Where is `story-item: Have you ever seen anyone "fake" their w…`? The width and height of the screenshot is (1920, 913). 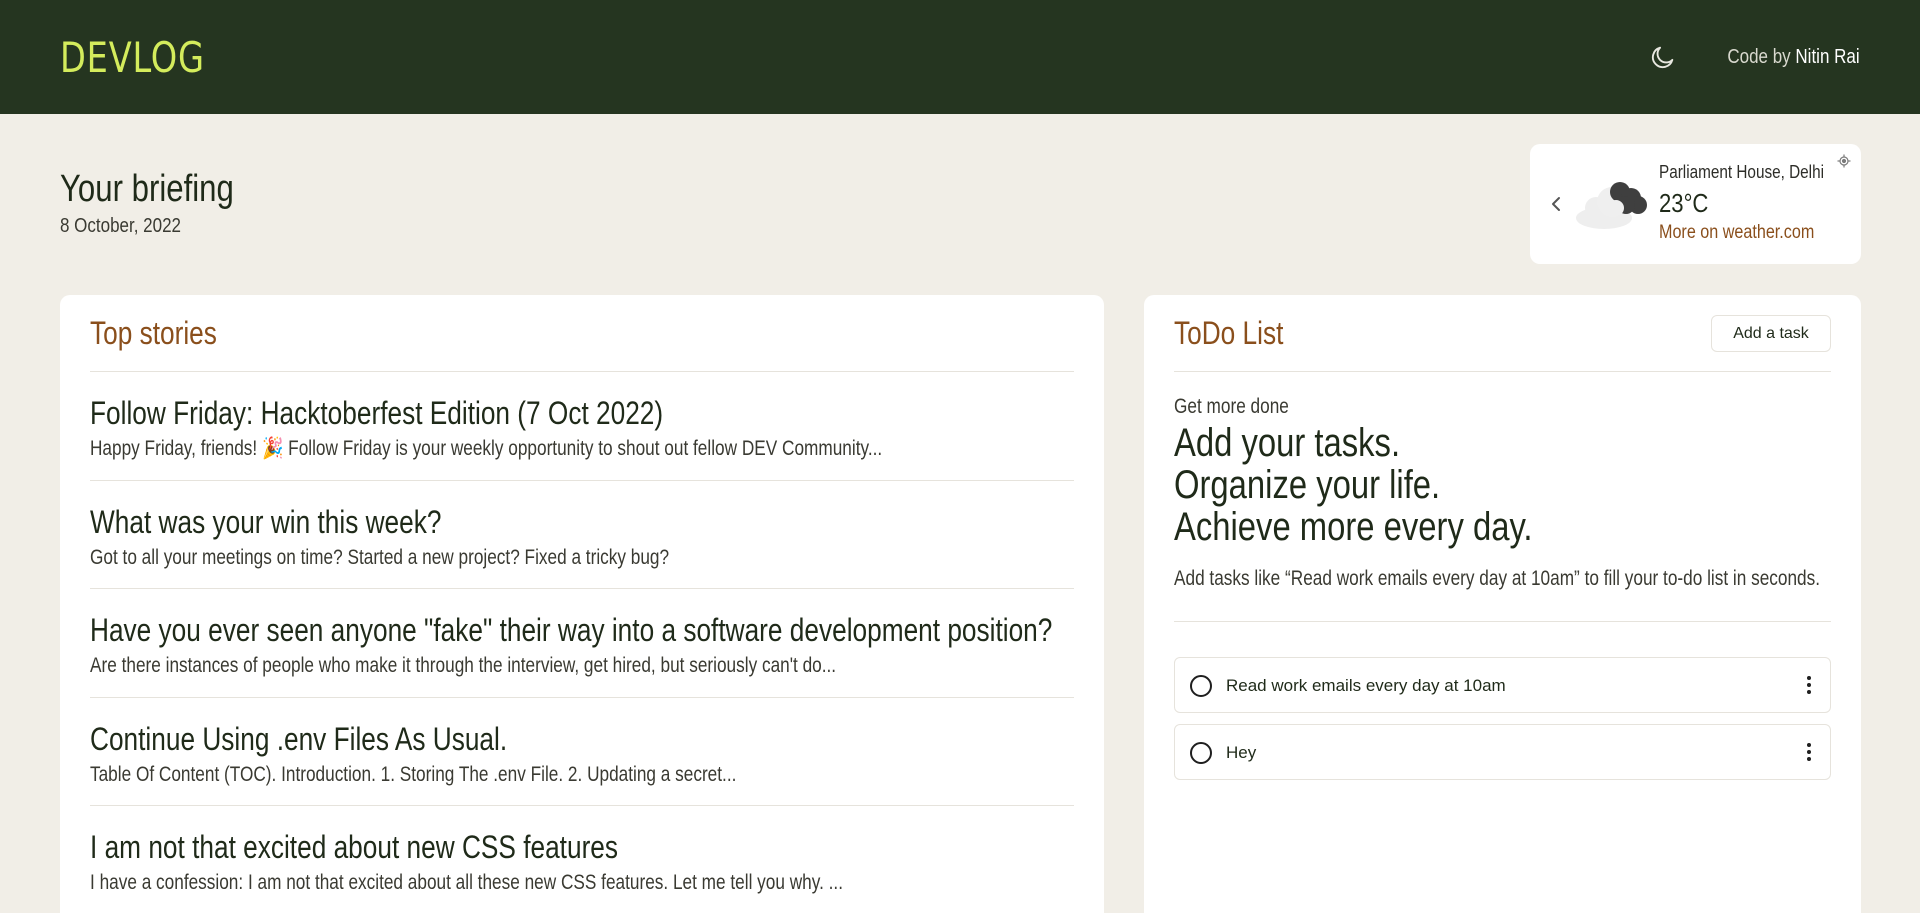 story-item: Have you ever seen anyone "fake" their w… is located at coordinates (582, 643).